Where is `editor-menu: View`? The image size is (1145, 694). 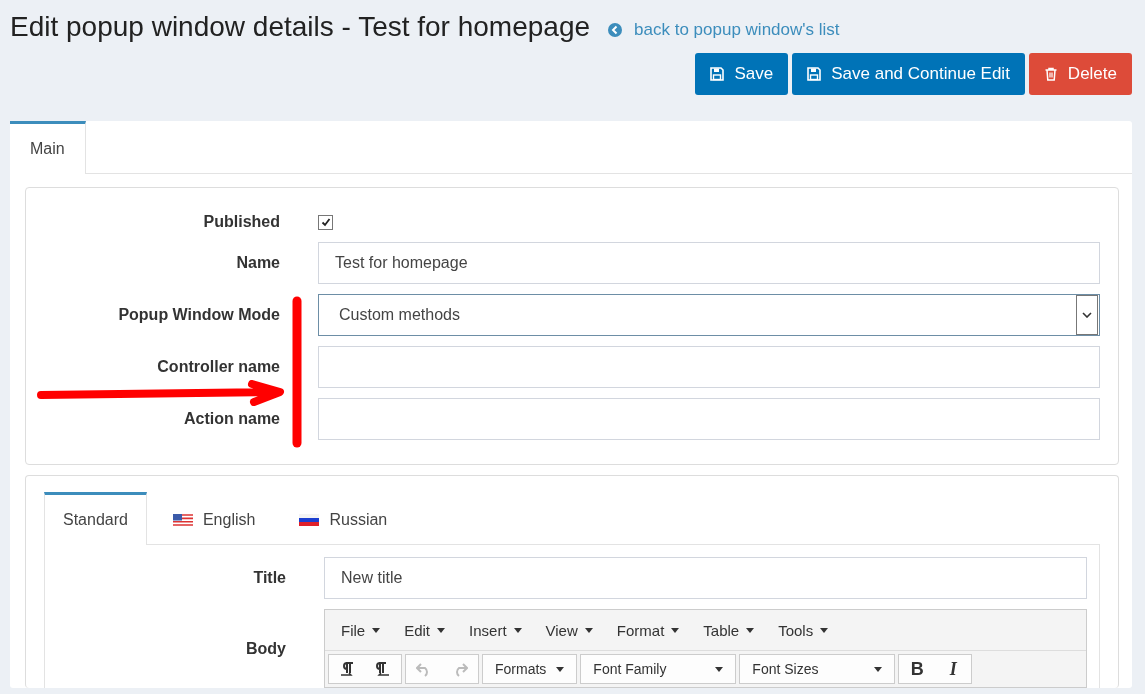
editor-menu: View is located at coordinates (570, 630).